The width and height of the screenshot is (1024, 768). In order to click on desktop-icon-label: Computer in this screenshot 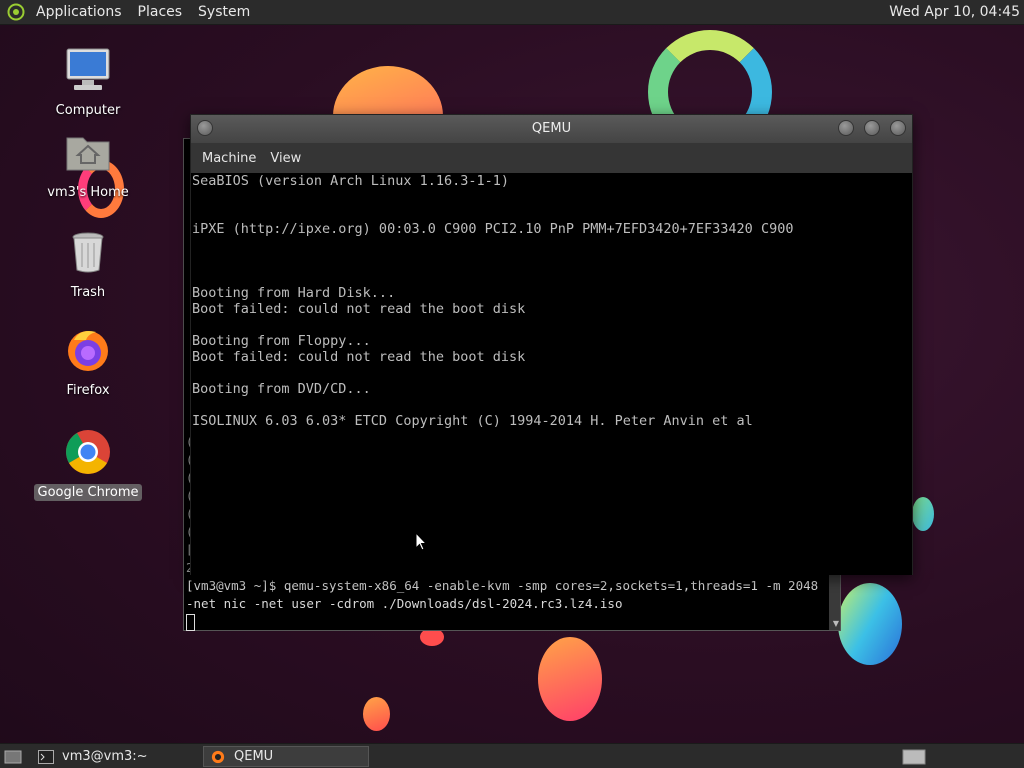, I will do `click(88, 110)`.